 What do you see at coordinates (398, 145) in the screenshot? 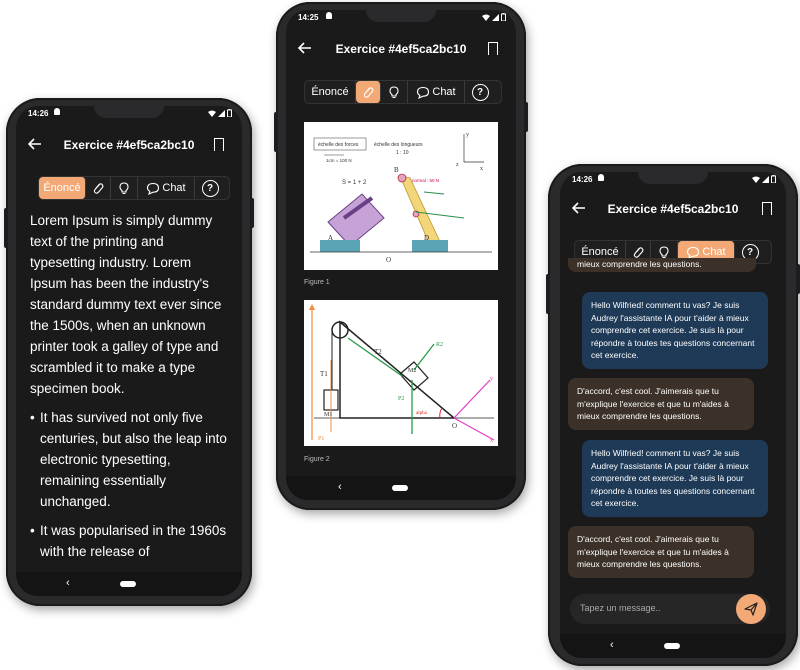
I see `fig1-length-scale: échelle des longueurs` at bounding box center [398, 145].